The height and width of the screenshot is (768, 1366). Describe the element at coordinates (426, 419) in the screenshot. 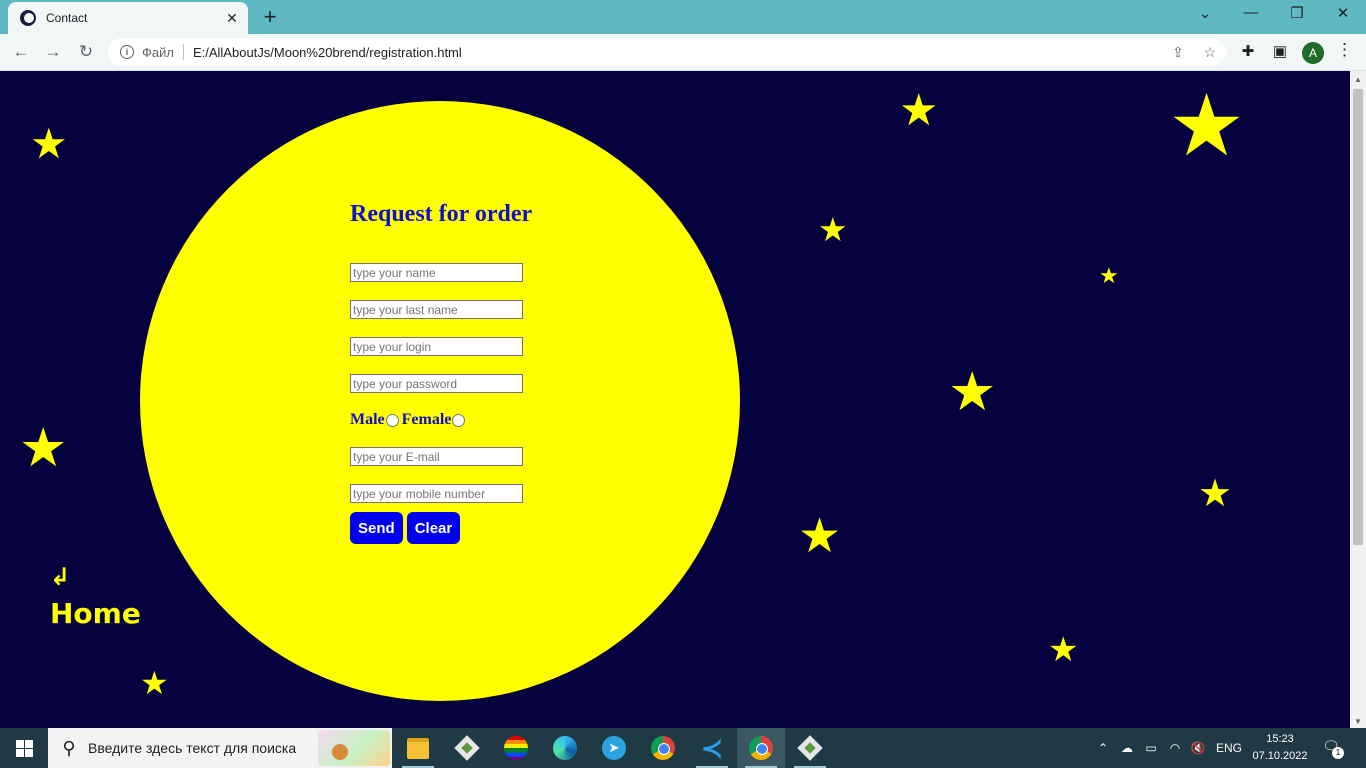

I see `female-label: Female` at that location.